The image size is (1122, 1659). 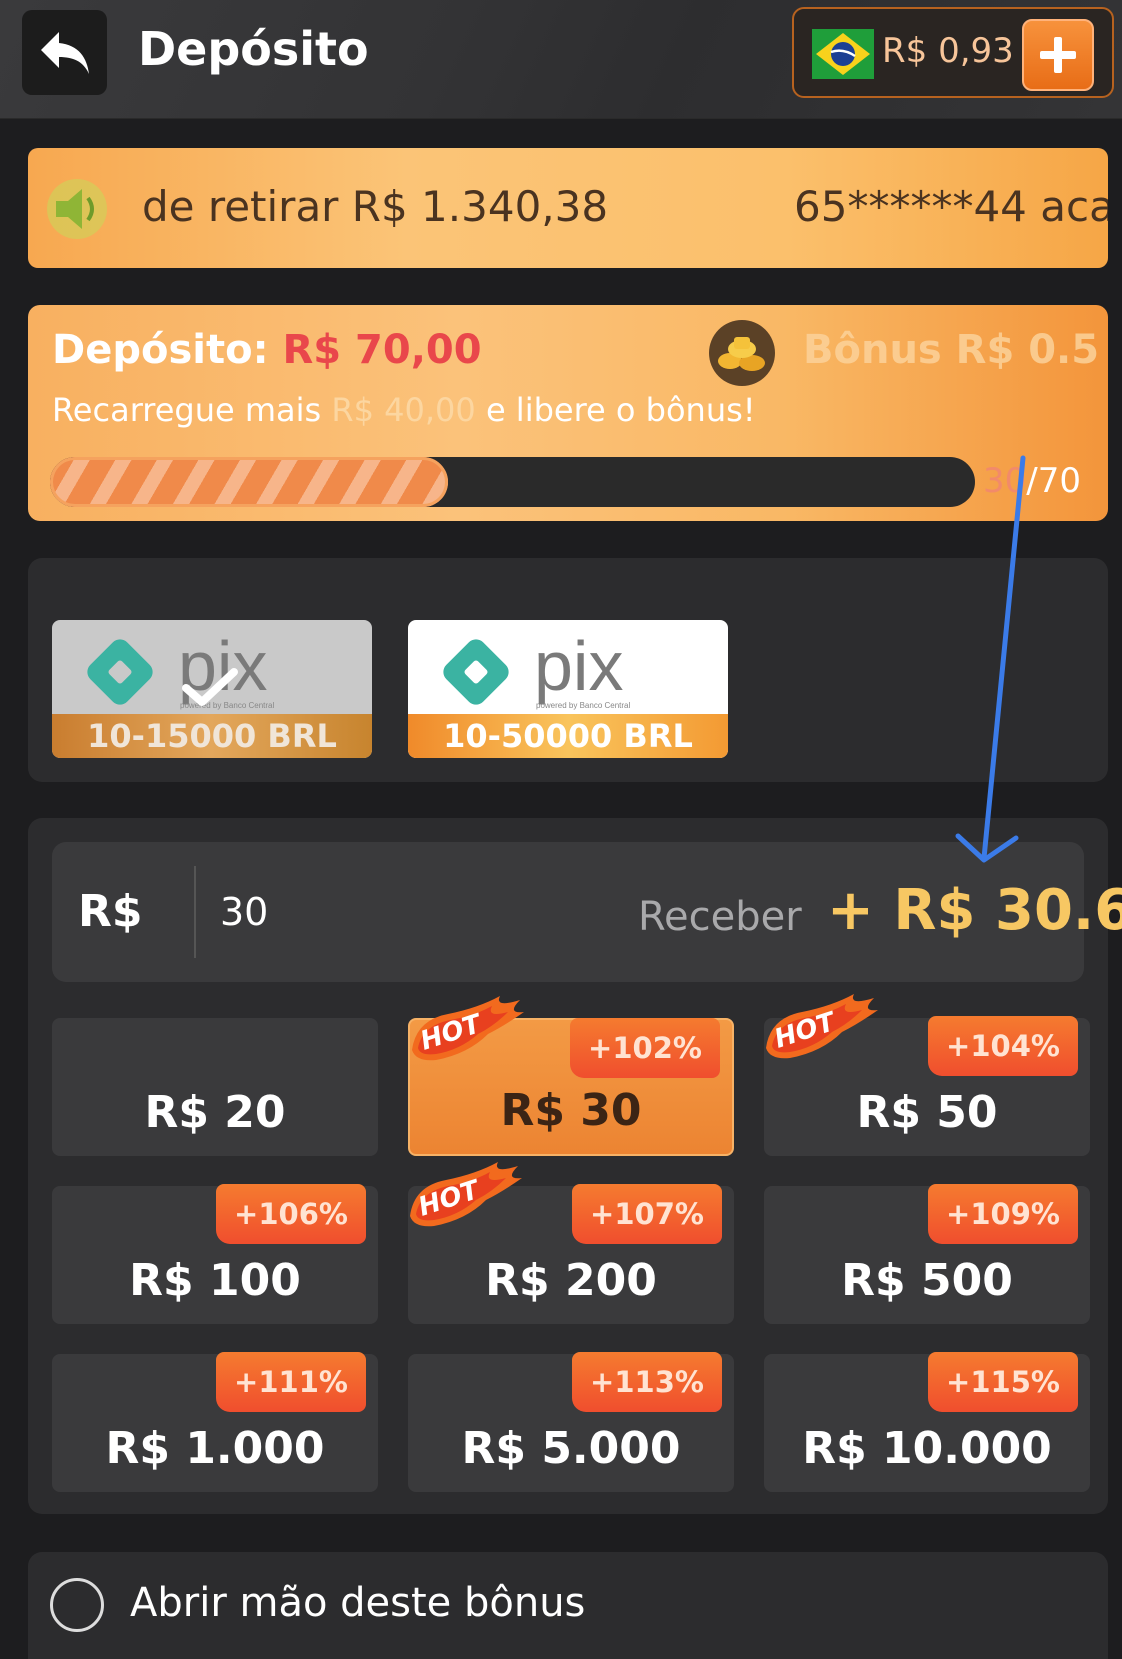 I want to click on speaker-icon, so click(x=77, y=209).